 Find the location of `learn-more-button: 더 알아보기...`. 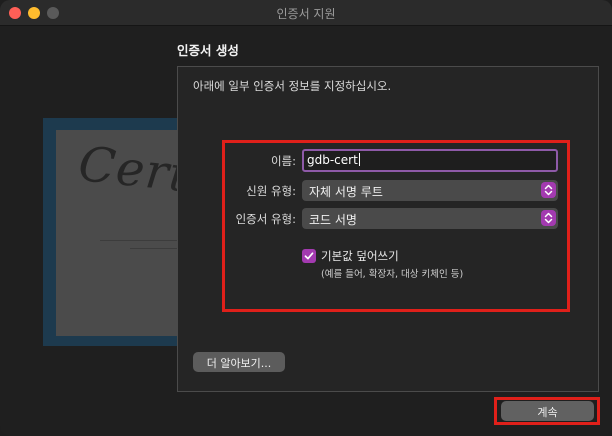

learn-more-button: 더 알아보기... is located at coordinates (239, 362).